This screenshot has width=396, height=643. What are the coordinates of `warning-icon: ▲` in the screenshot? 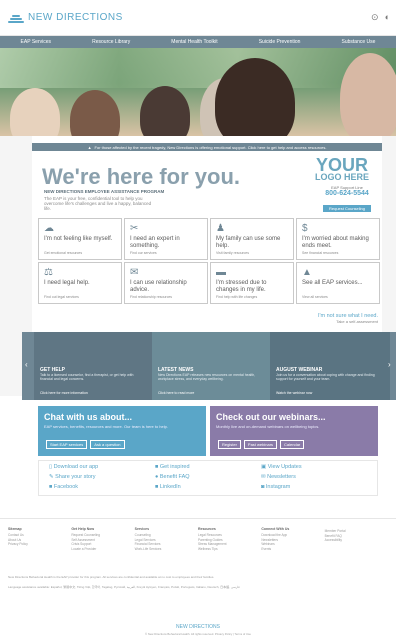 It's located at (89, 147).